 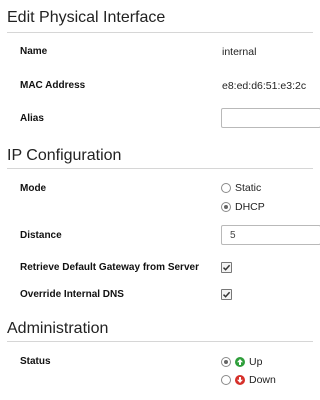 What do you see at coordinates (35, 361) in the screenshot?
I see `status-label: Status` at bounding box center [35, 361].